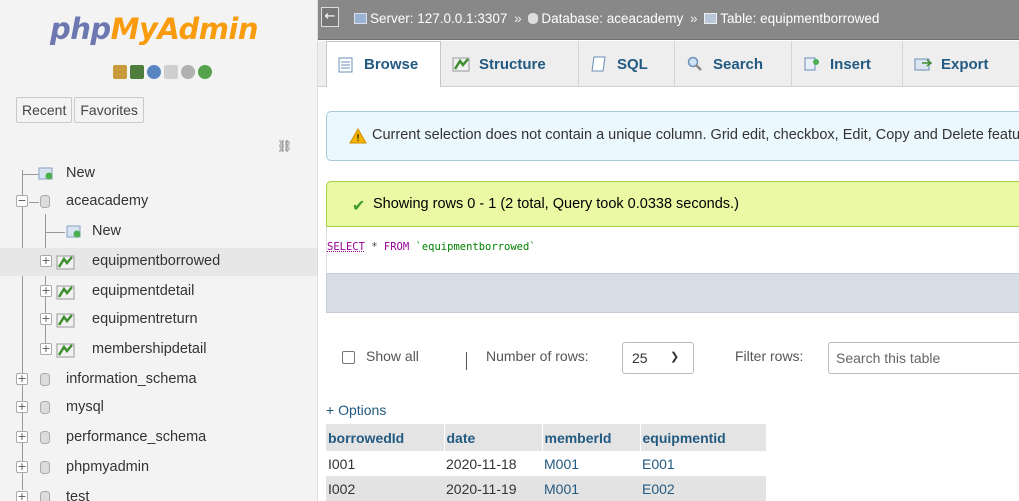 The width and height of the screenshot is (1019, 501). What do you see at coordinates (923, 64) in the screenshot?
I see `export-icon` at bounding box center [923, 64].